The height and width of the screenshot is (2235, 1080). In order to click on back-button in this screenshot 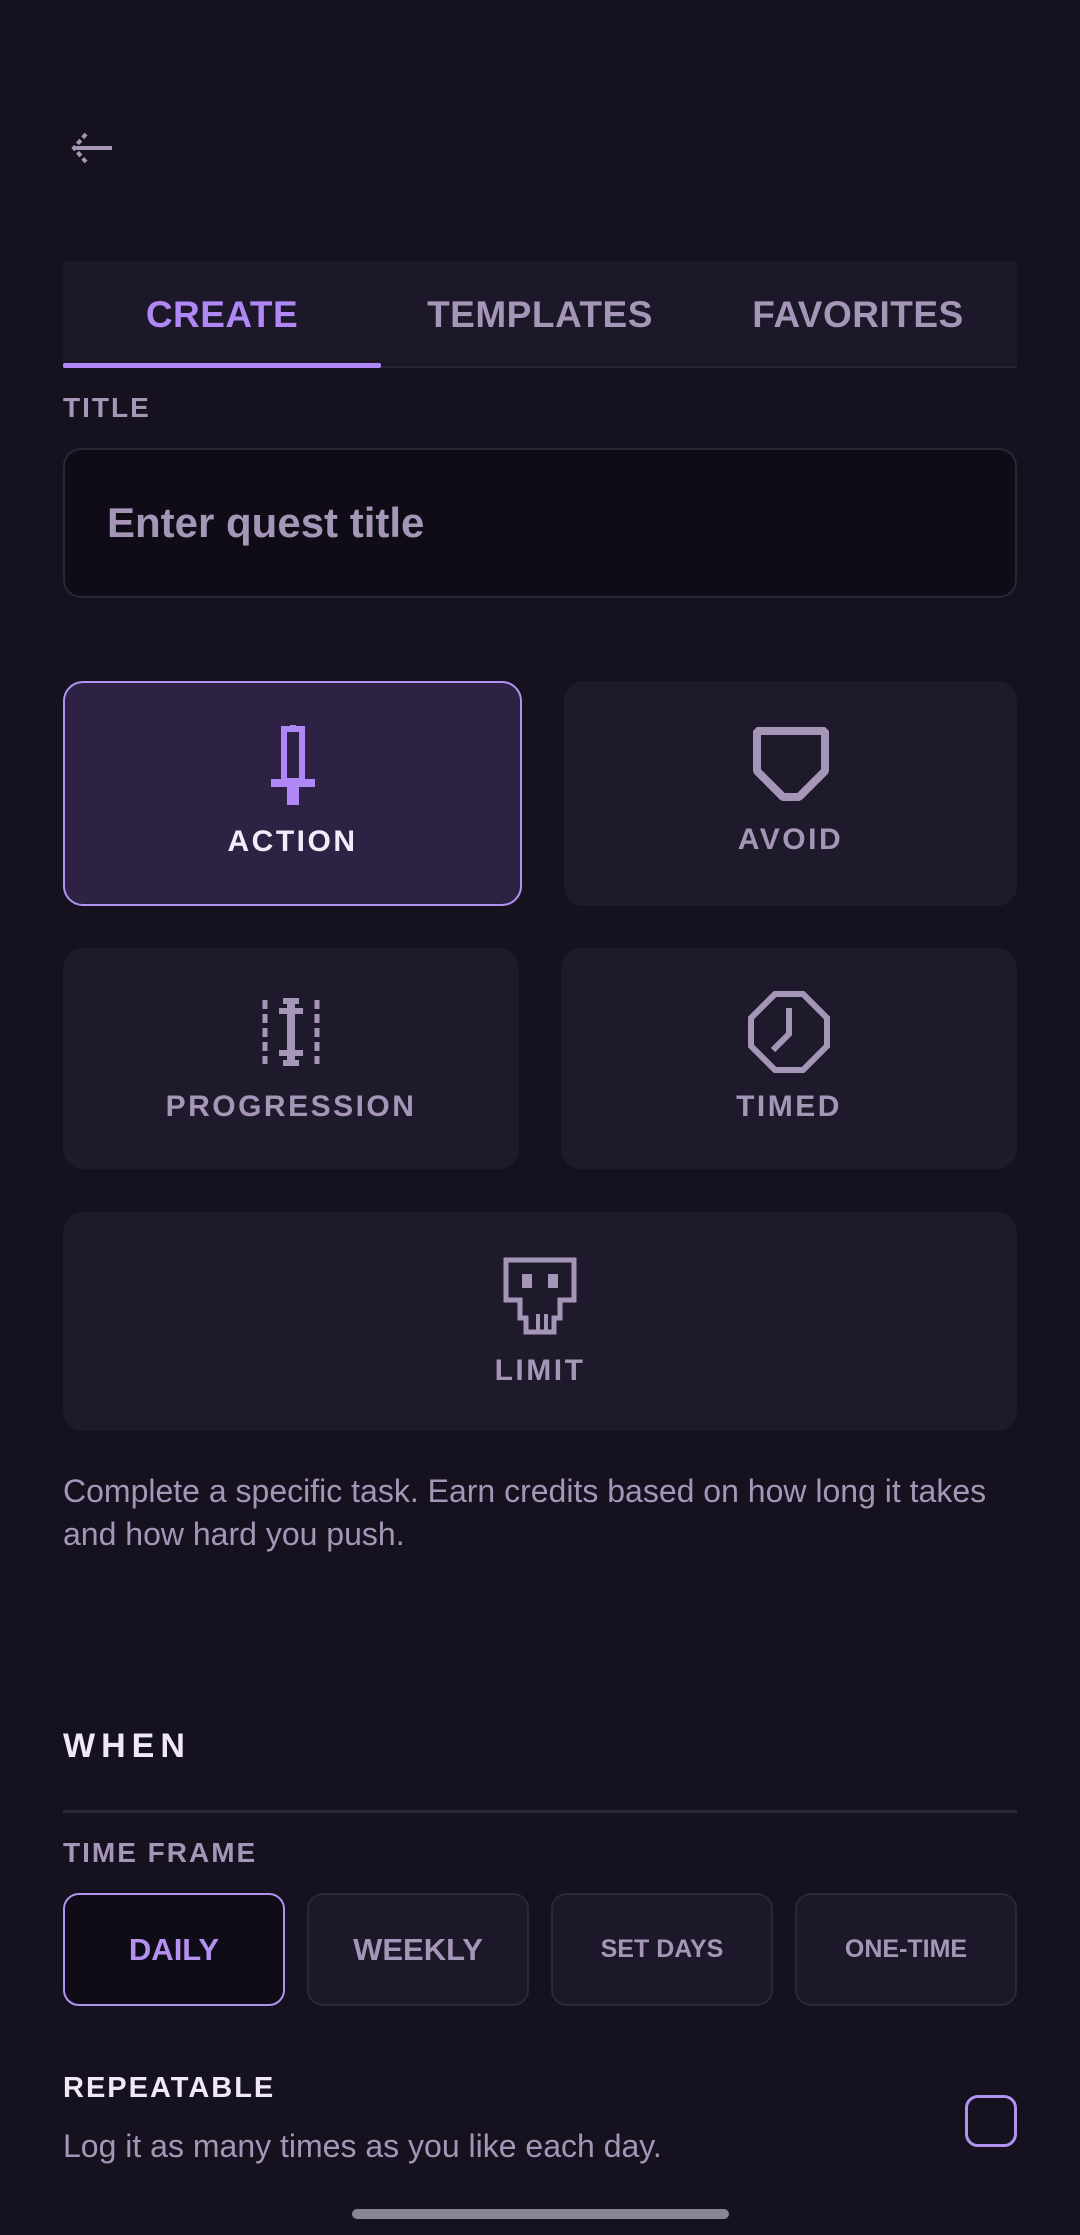, I will do `click(92, 148)`.